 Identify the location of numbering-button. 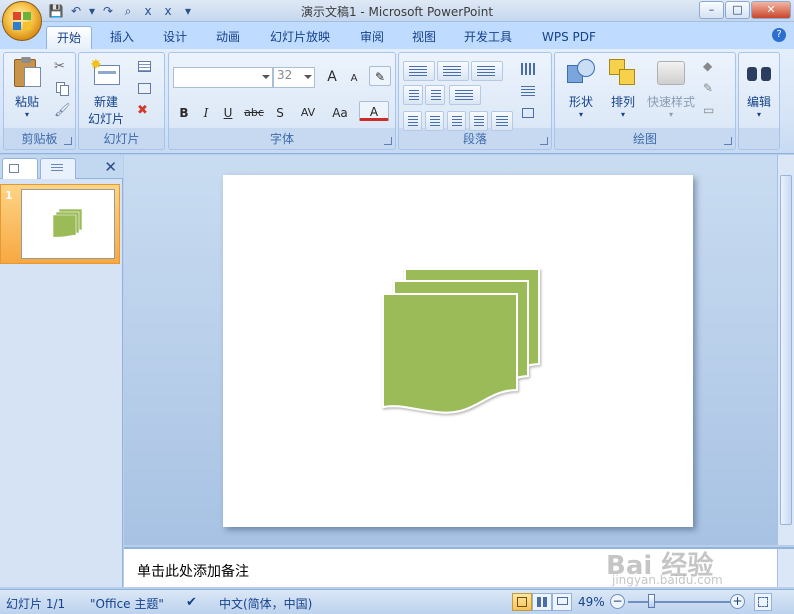
(453, 71).